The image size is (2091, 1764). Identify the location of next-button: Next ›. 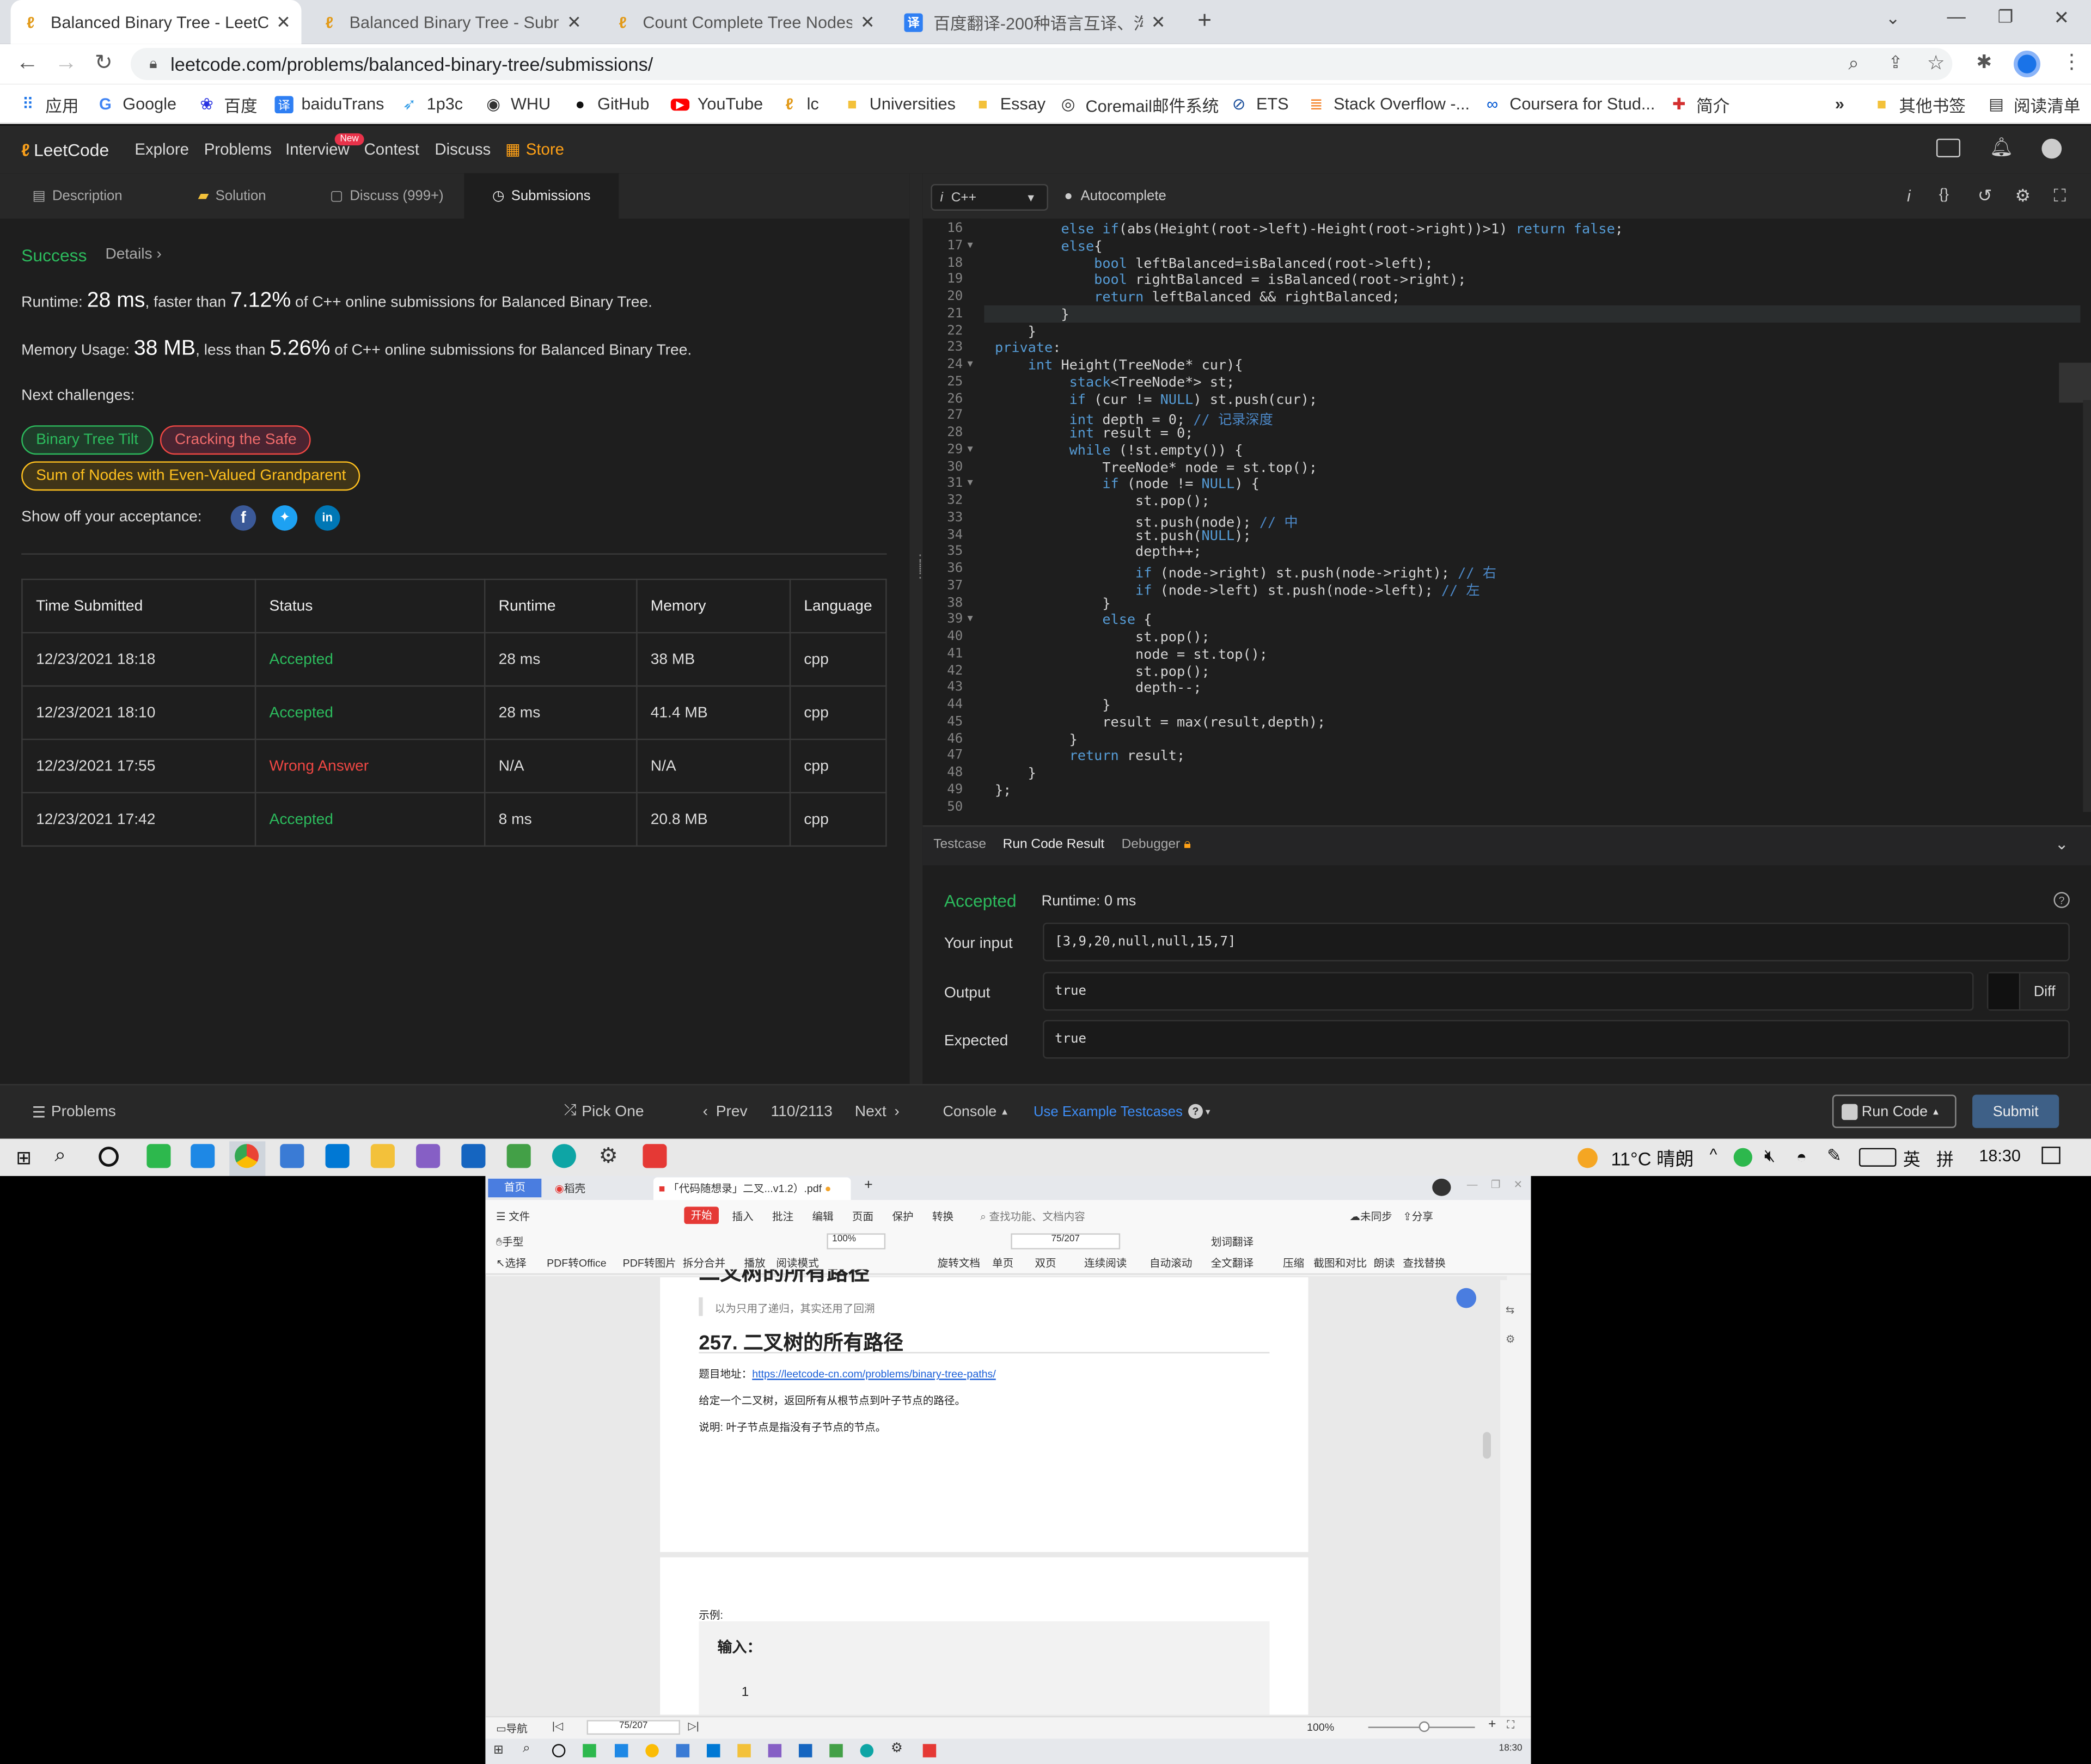
(877, 1111).